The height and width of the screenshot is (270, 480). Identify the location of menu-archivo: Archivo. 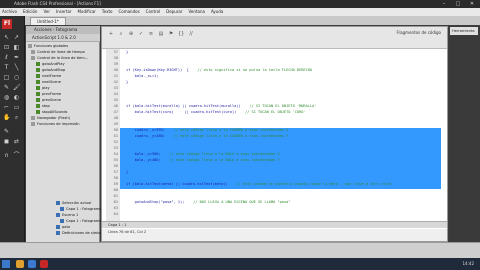
(9, 12).